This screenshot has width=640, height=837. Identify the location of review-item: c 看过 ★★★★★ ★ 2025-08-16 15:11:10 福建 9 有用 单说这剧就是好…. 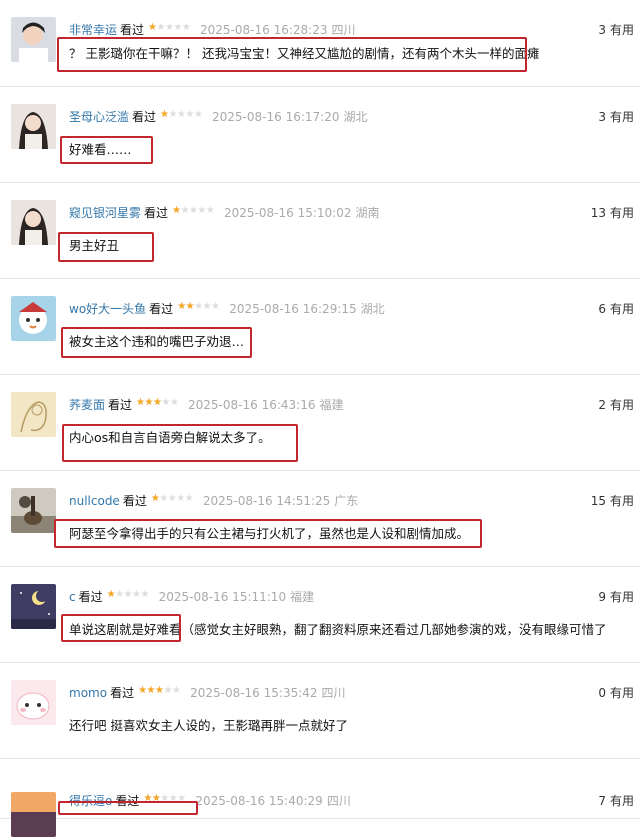
(320, 615).